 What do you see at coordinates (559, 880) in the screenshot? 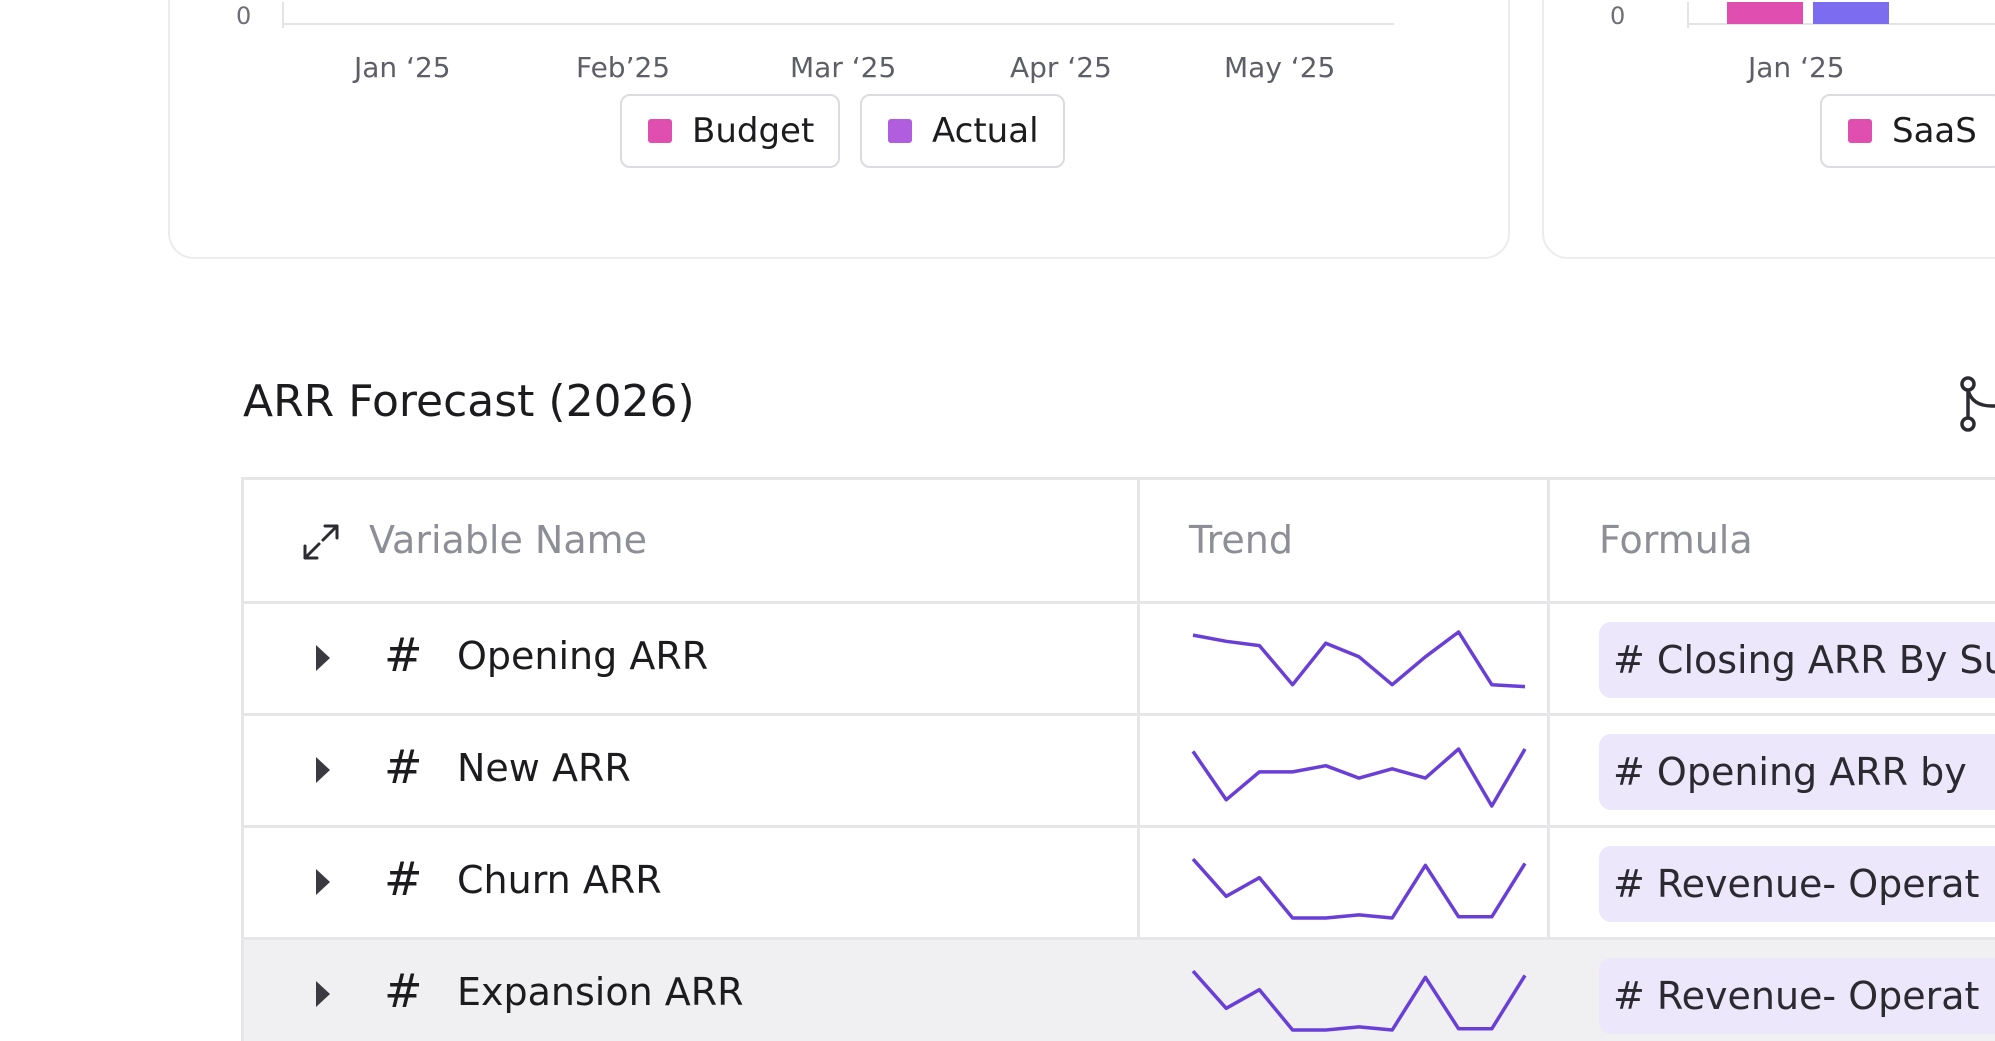
I see `variable-name: Churn ARR` at bounding box center [559, 880].